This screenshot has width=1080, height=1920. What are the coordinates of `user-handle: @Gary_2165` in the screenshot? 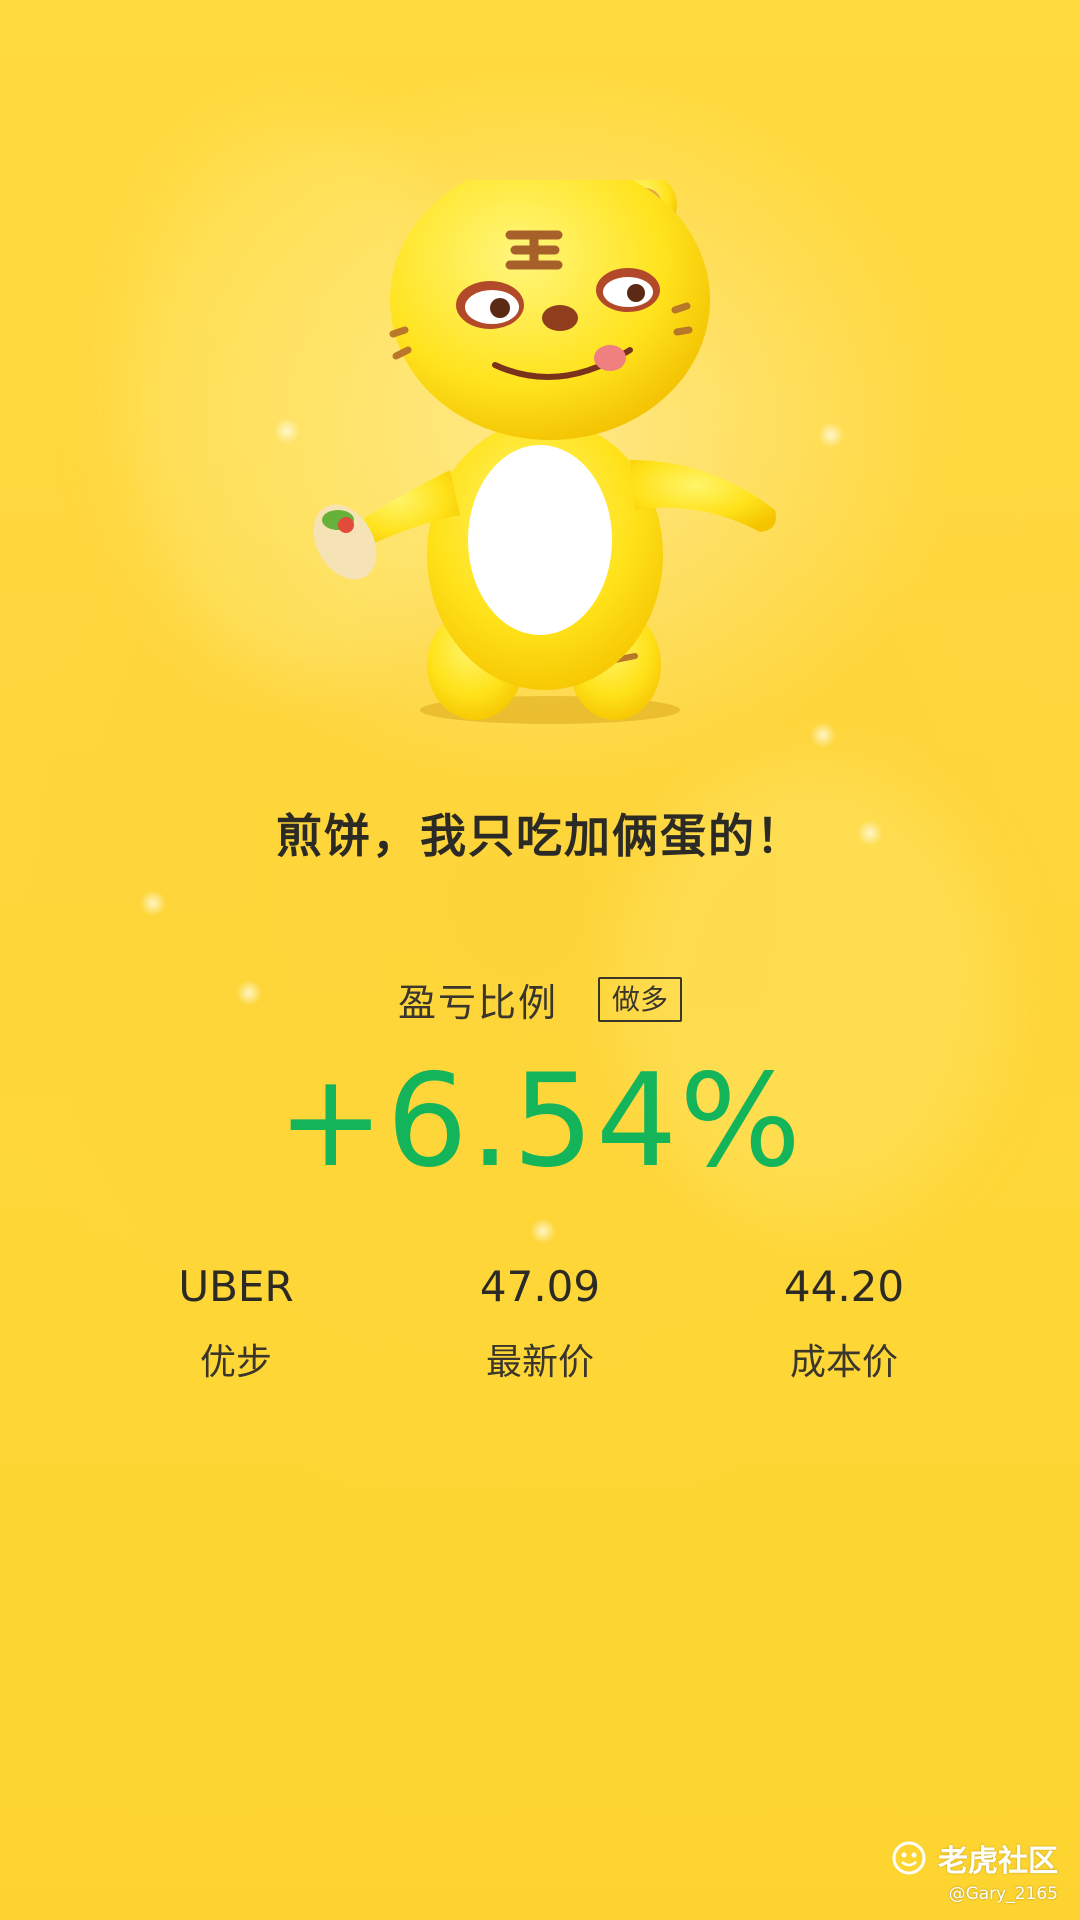 It's located at (1003, 1894).